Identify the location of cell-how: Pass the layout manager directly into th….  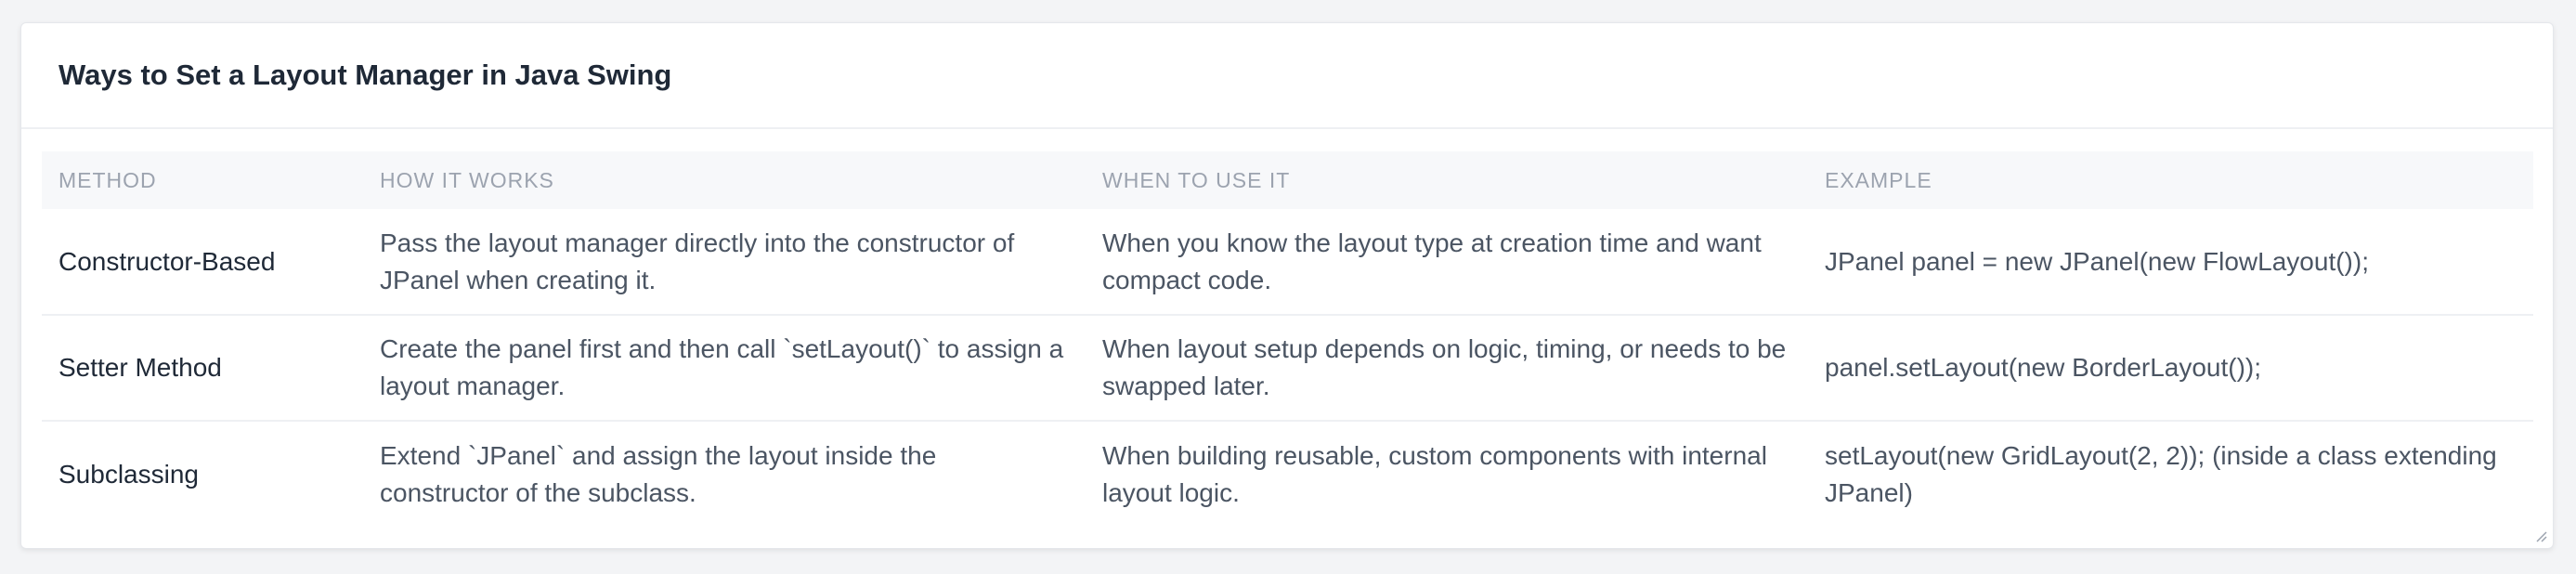
(698, 261).